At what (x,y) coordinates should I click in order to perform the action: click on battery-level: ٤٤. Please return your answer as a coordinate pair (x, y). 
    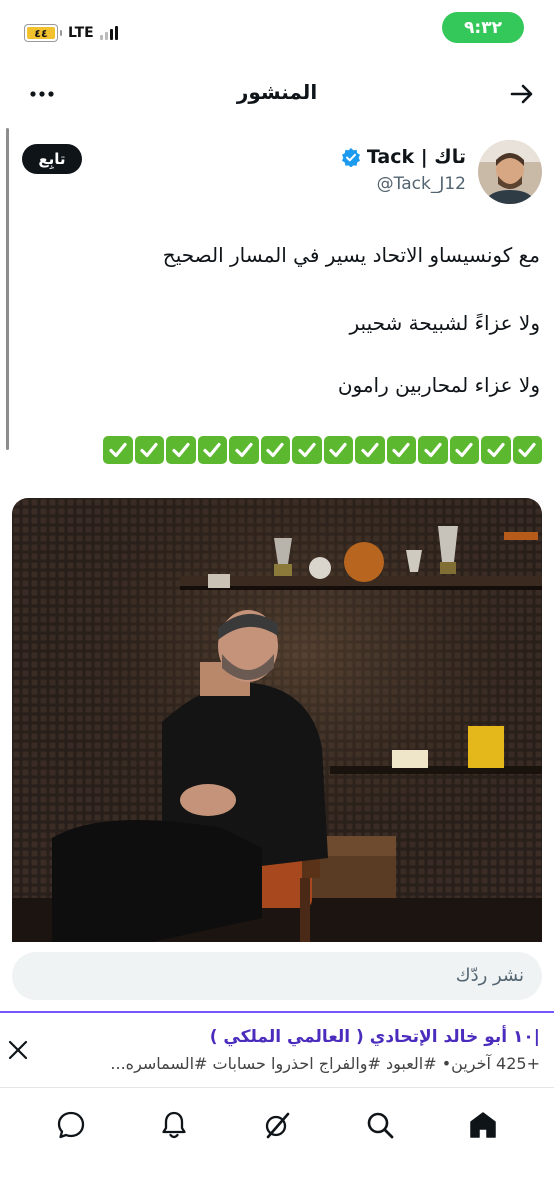
    Looking at the image, I should click on (41, 33).